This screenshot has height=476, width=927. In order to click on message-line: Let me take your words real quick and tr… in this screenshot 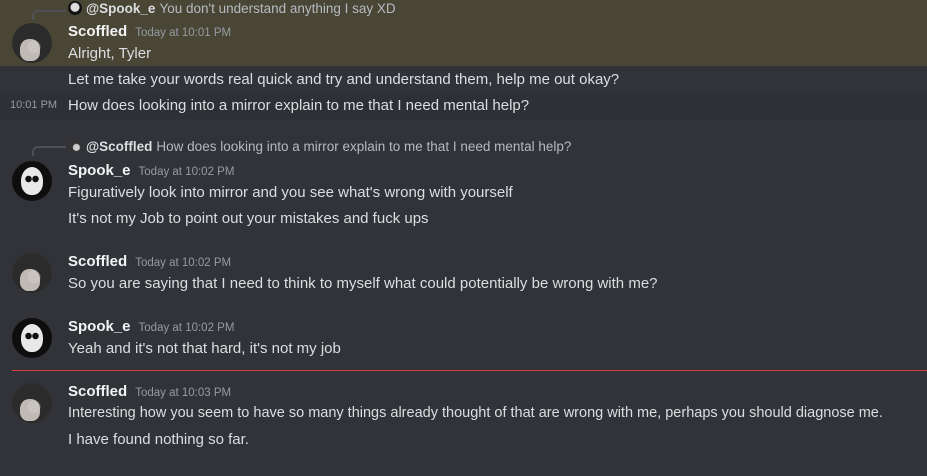, I will do `click(463, 79)`.